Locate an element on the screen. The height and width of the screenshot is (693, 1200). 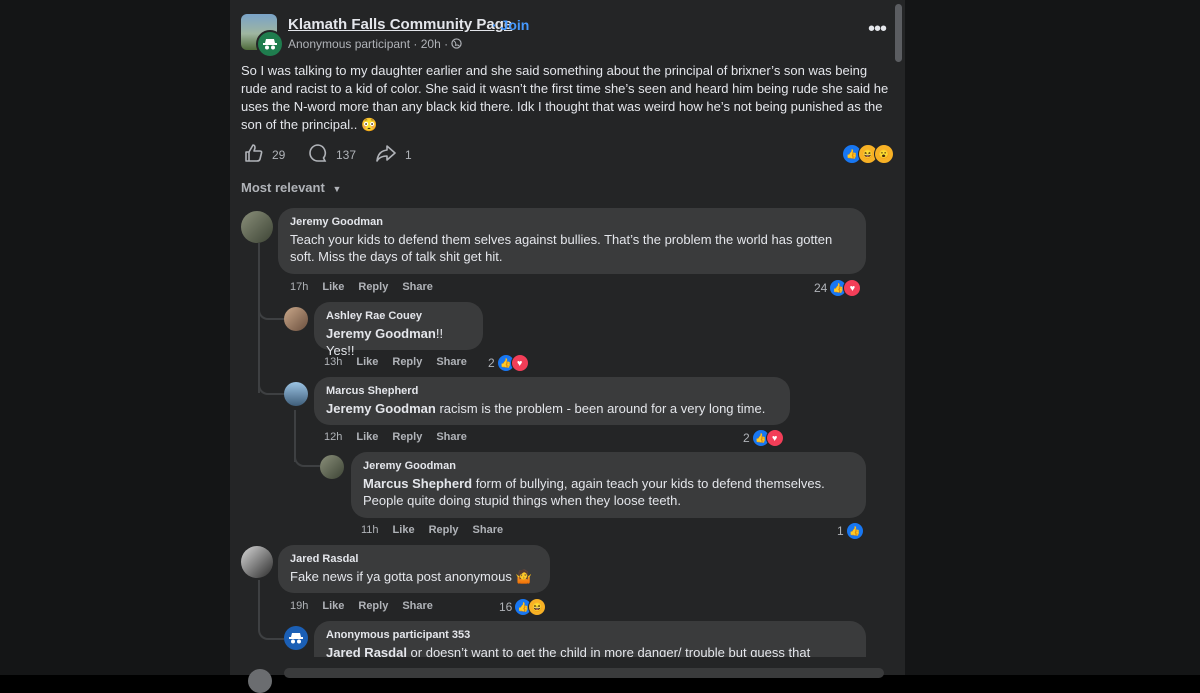
post-reactions: 👍 😆 😮 is located at coordinates (868, 154).